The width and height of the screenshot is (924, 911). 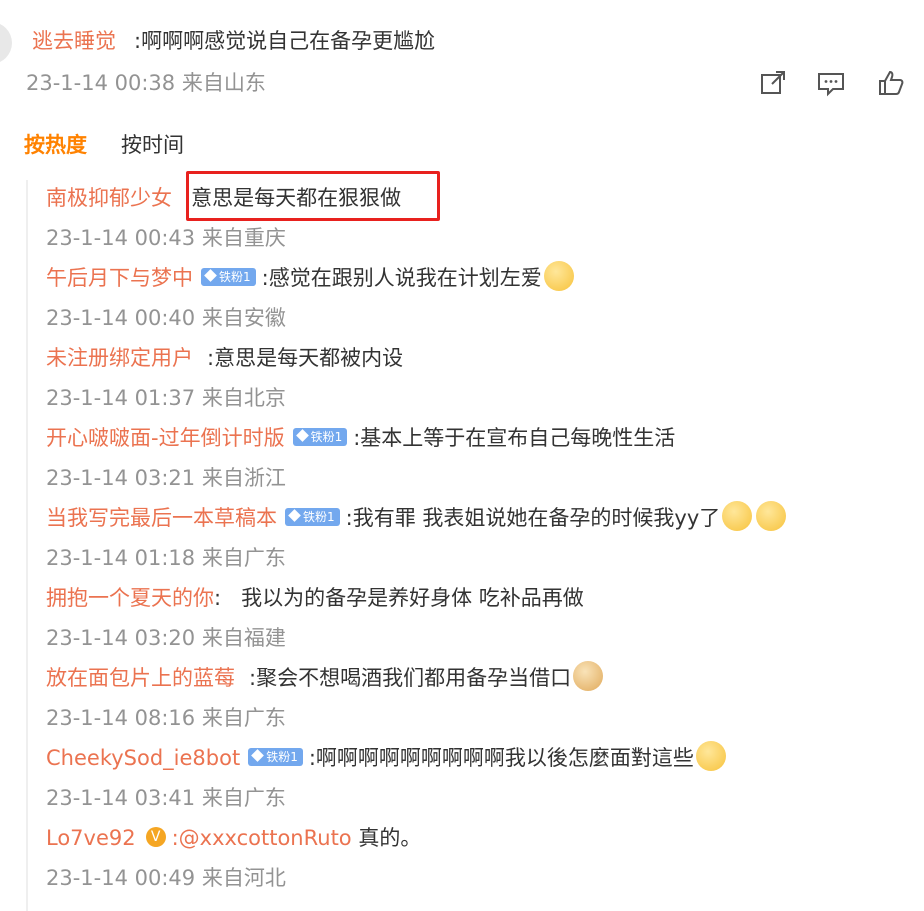 I want to click on reply-line: 开心啵啵面-过年倒计时版 铁粉1 :基本上等于在宣布自己每晚性生活, so click(x=360, y=438).